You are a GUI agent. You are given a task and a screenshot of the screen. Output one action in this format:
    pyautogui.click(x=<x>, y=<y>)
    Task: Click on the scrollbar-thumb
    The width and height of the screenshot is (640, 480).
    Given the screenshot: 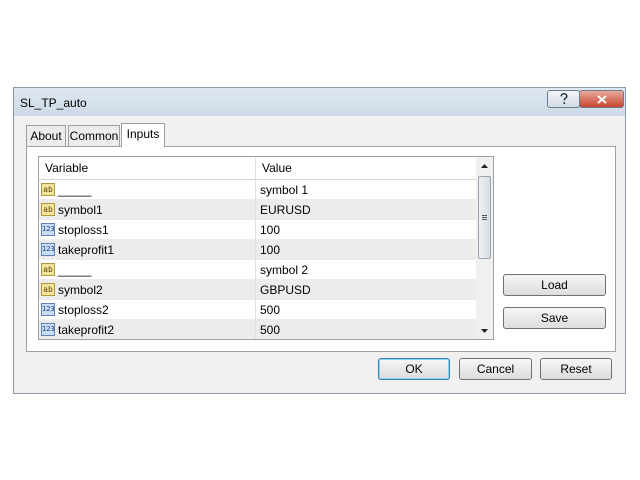 What is the action you would take?
    pyautogui.click(x=484, y=217)
    